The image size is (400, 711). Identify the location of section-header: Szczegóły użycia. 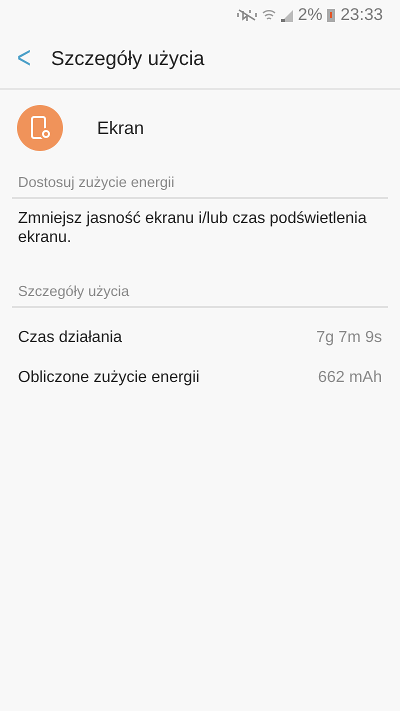
(200, 291).